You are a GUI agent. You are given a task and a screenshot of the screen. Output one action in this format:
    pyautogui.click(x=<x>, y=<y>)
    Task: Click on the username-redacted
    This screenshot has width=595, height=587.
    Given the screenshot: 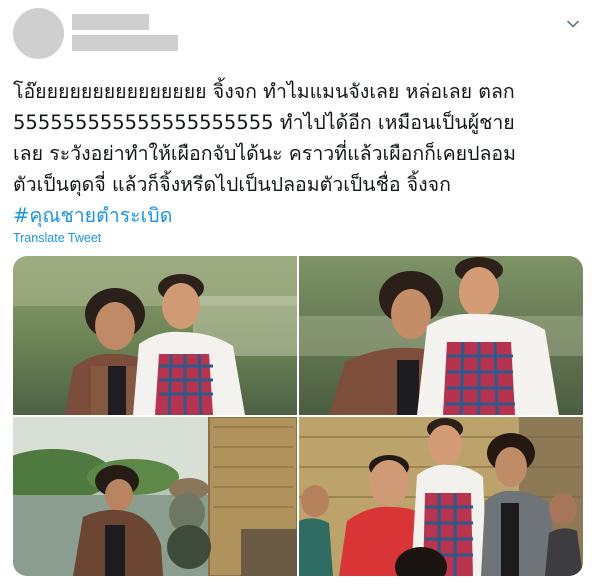 What is the action you would take?
    pyautogui.click(x=125, y=43)
    